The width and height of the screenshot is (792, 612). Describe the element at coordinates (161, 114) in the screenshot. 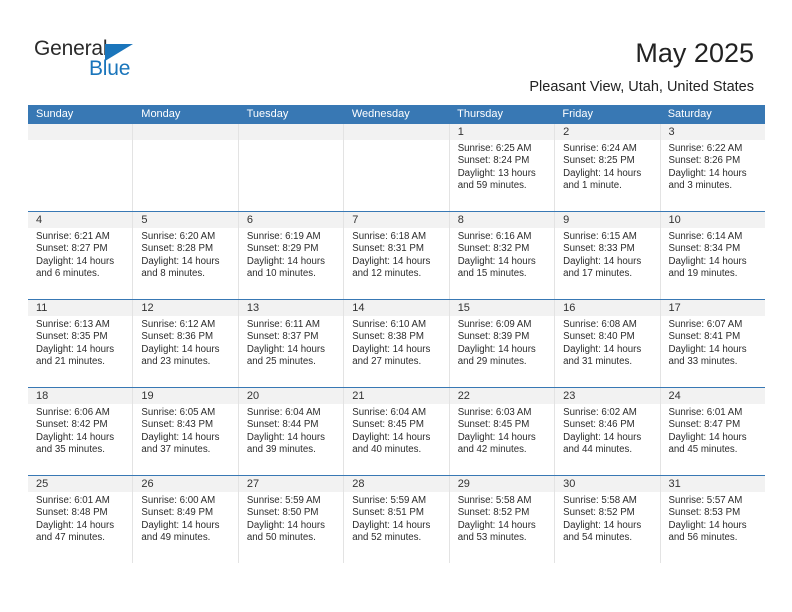

I see `weekday-header-monday: Monday` at that location.